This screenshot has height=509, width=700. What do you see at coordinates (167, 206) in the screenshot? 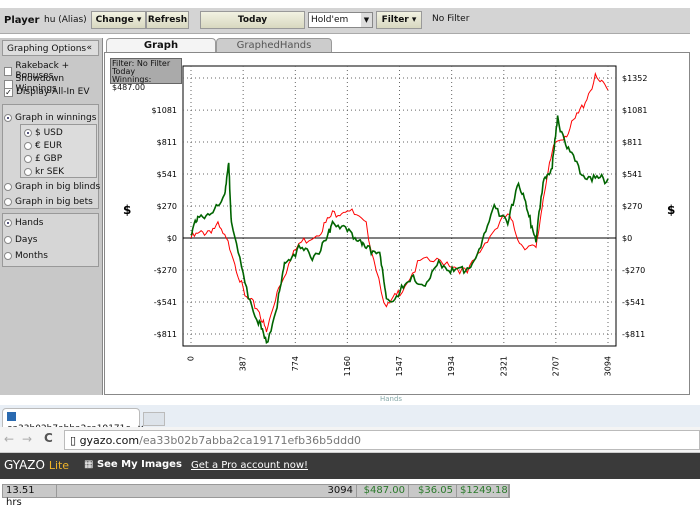
I see `y-tick-label-left: $270` at bounding box center [167, 206].